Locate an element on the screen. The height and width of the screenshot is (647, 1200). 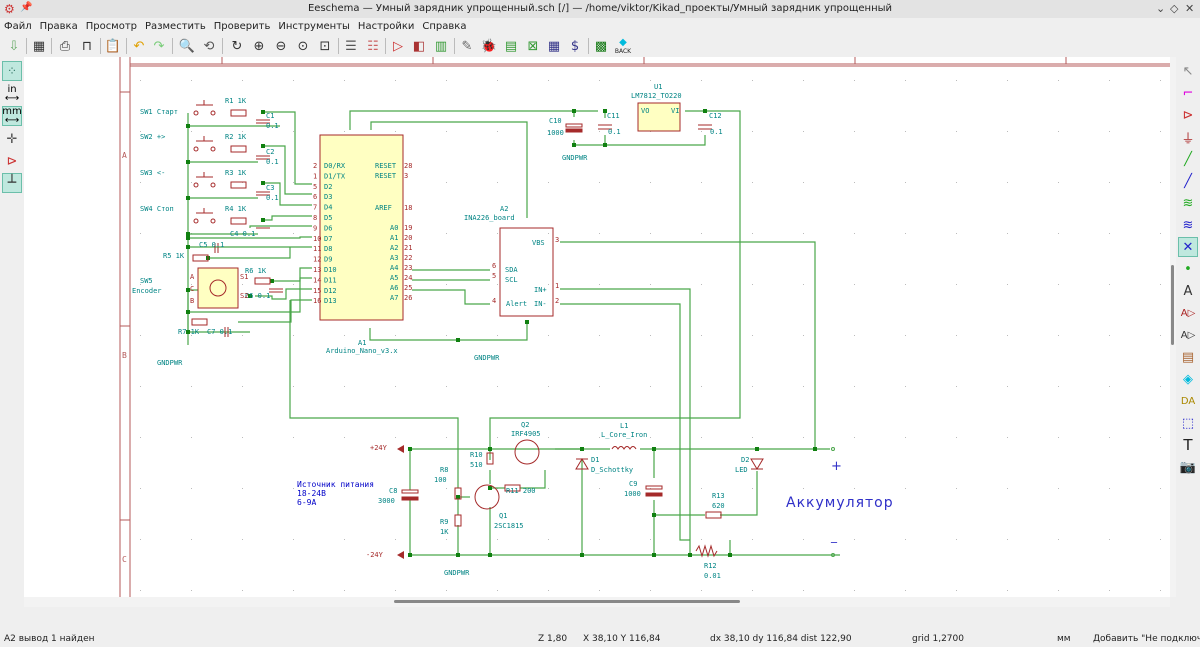
resistor-label-r7: R7 1K is located at coordinates (189, 332).